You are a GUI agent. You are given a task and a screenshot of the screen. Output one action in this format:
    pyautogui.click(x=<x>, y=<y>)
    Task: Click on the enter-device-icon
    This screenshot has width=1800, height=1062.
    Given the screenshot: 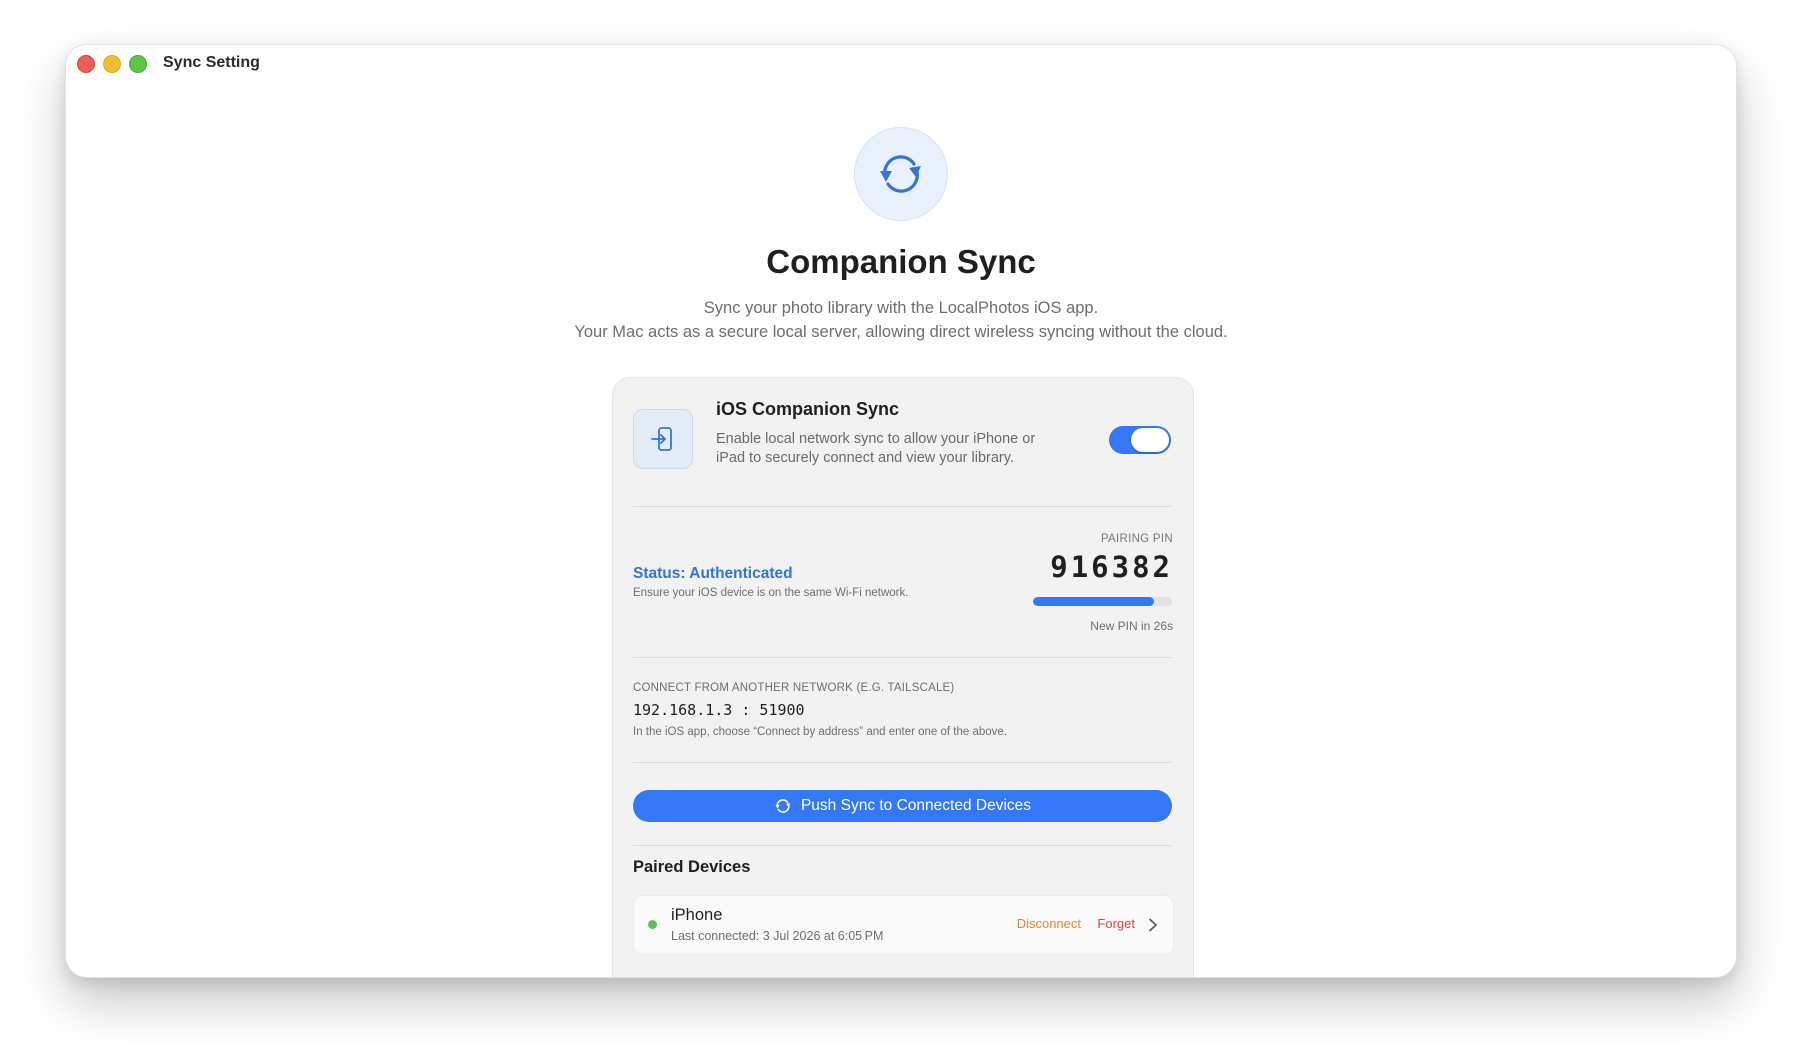 What is the action you would take?
    pyautogui.click(x=663, y=439)
    